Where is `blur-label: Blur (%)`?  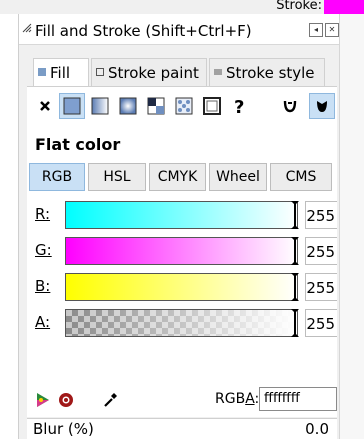
blur-label: Blur (%) is located at coordinates (63, 429).